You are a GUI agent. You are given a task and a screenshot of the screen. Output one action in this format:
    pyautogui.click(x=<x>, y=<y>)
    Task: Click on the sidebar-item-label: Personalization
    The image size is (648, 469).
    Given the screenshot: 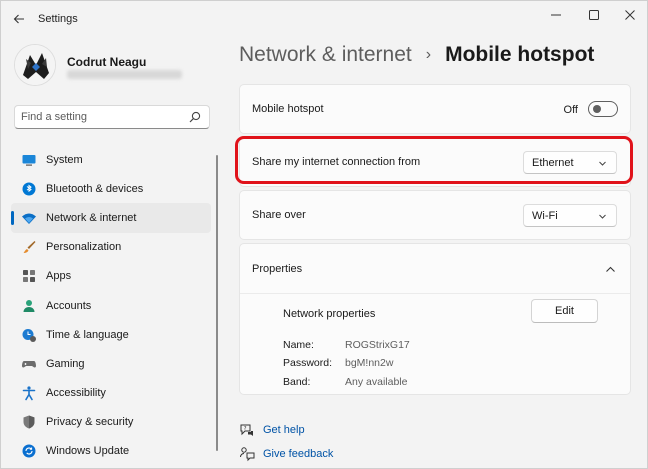 What is the action you would take?
    pyautogui.click(x=84, y=247)
    